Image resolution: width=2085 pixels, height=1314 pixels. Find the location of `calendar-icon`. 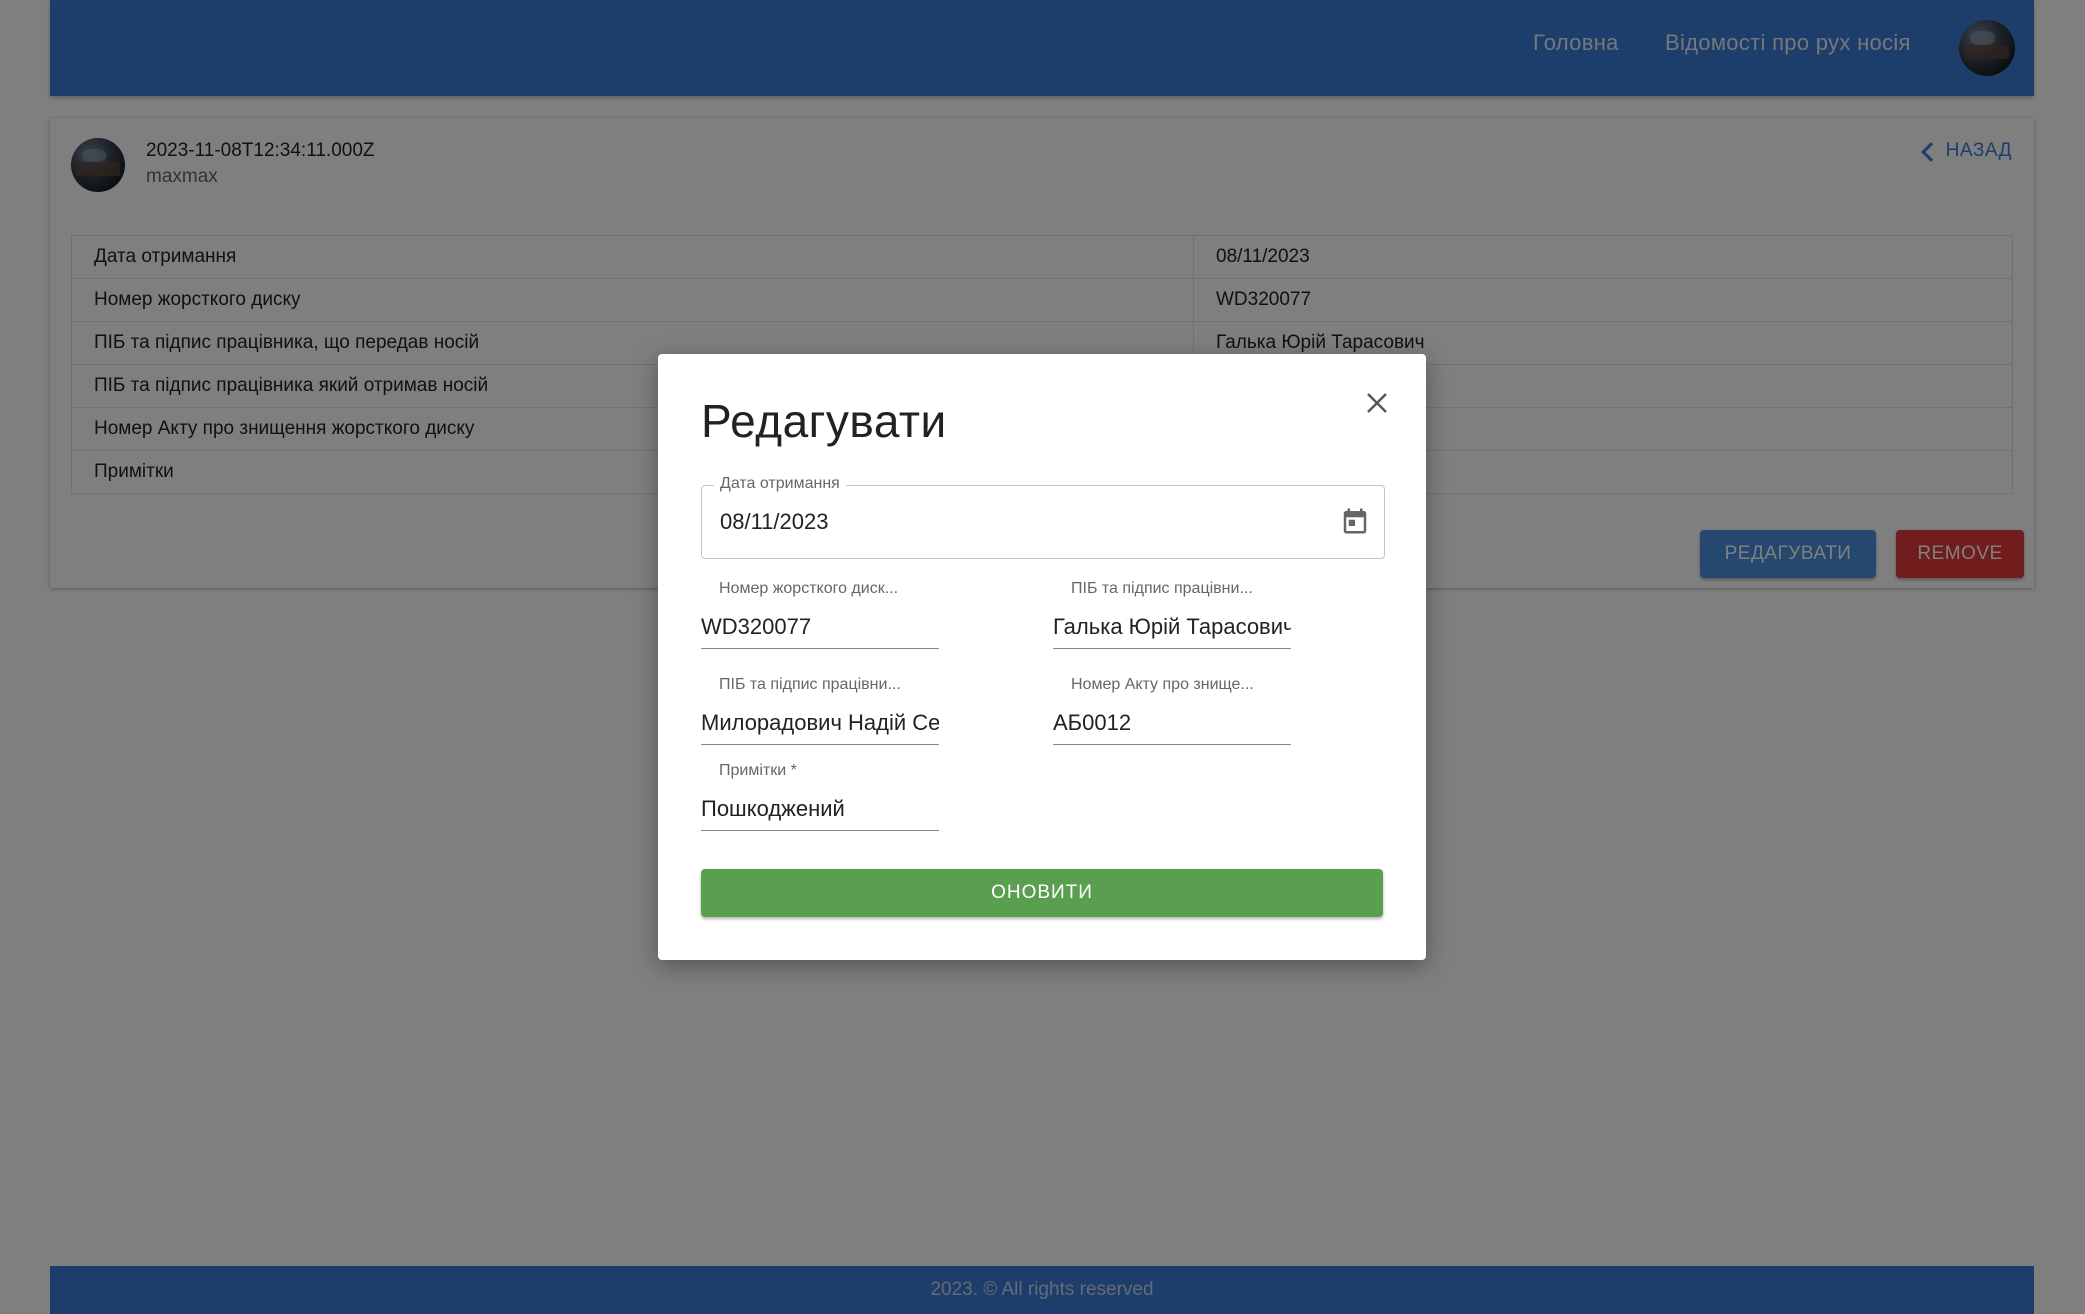

calendar-icon is located at coordinates (1355, 521).